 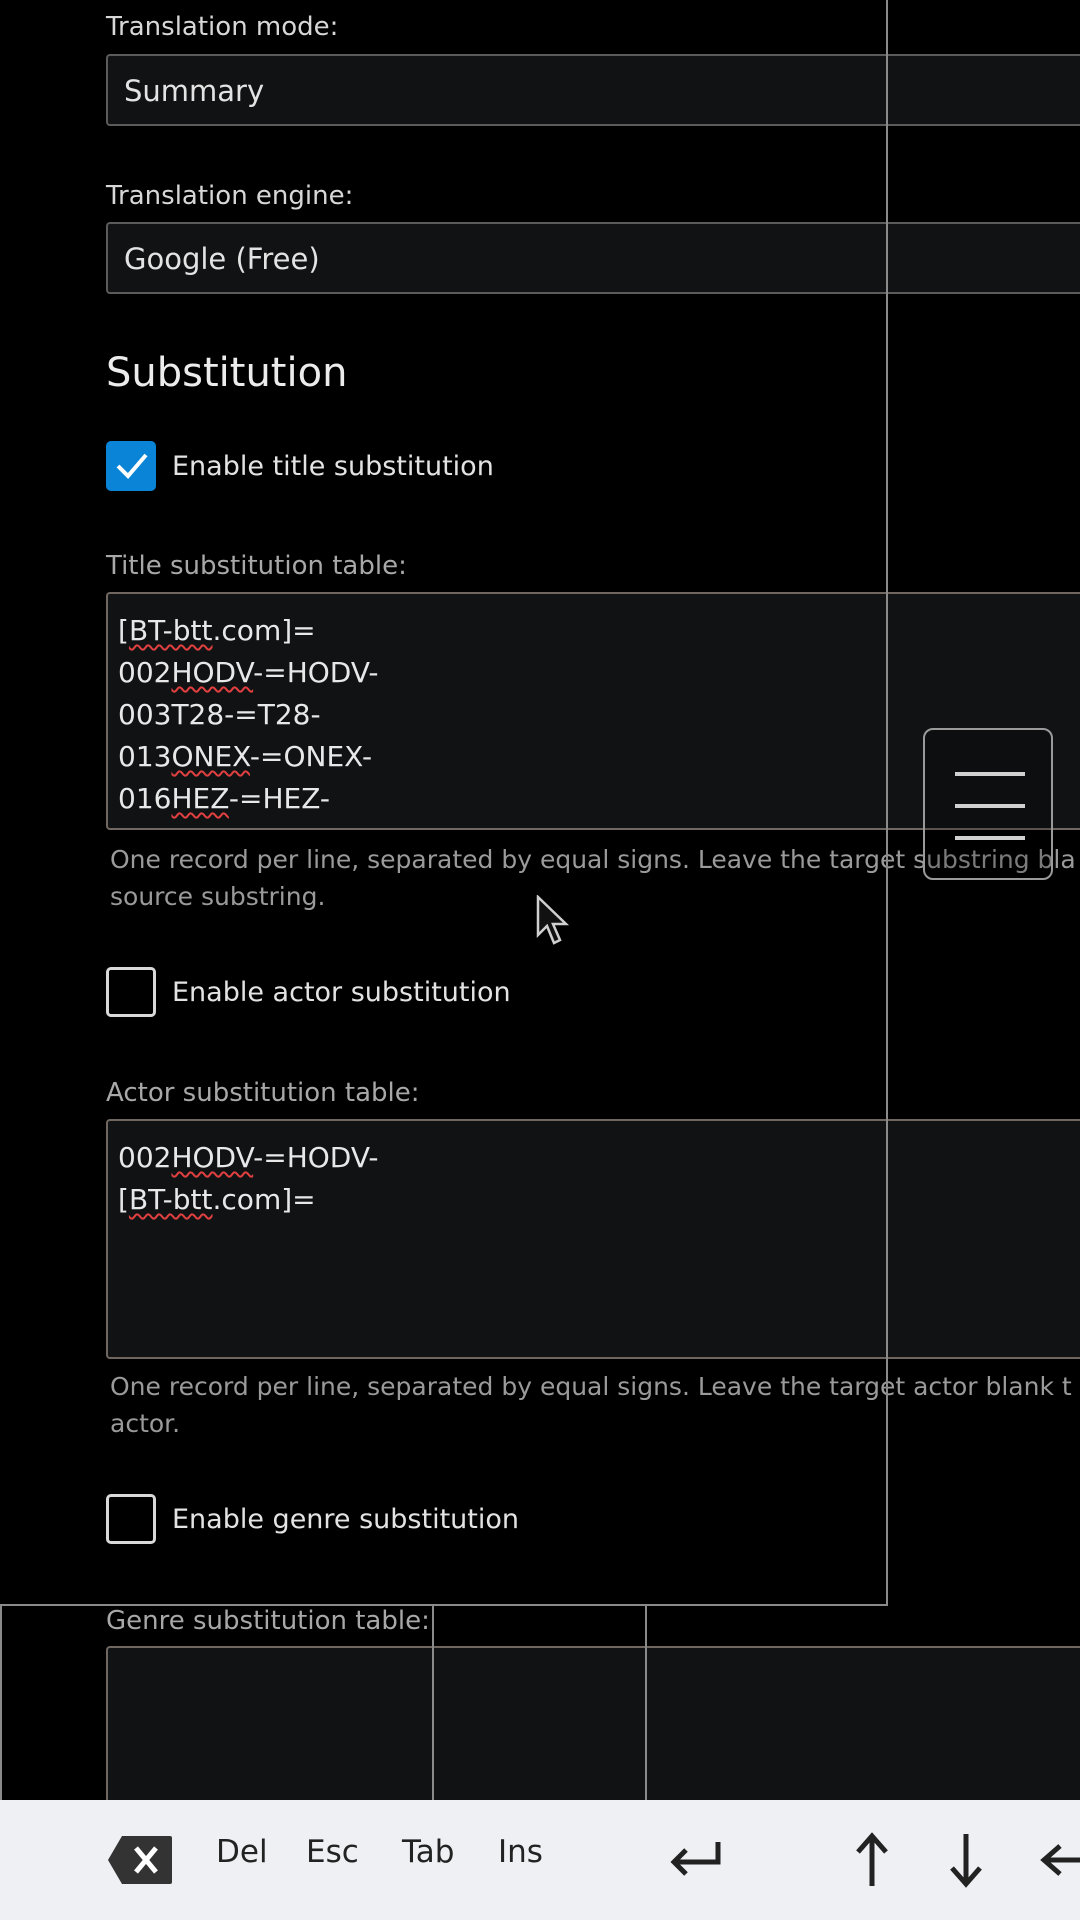 What do you see at coordinates (593, 1239) in the screenshot?
I see `actor-substitution-textarea: 002HODV-=HODV- [BT-btt.com]=` at bounding box center [593, 1239].